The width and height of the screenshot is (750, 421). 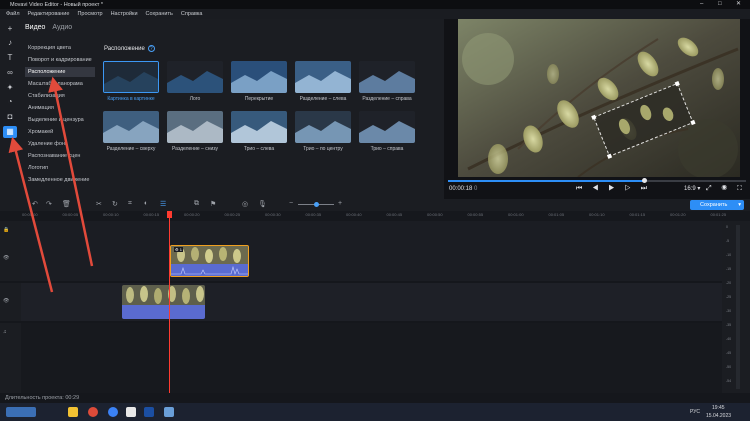 What do you see at coordinates (720, 4) in the screenshot?
I see `maximize-button: □` at bounding box center [720, 4].